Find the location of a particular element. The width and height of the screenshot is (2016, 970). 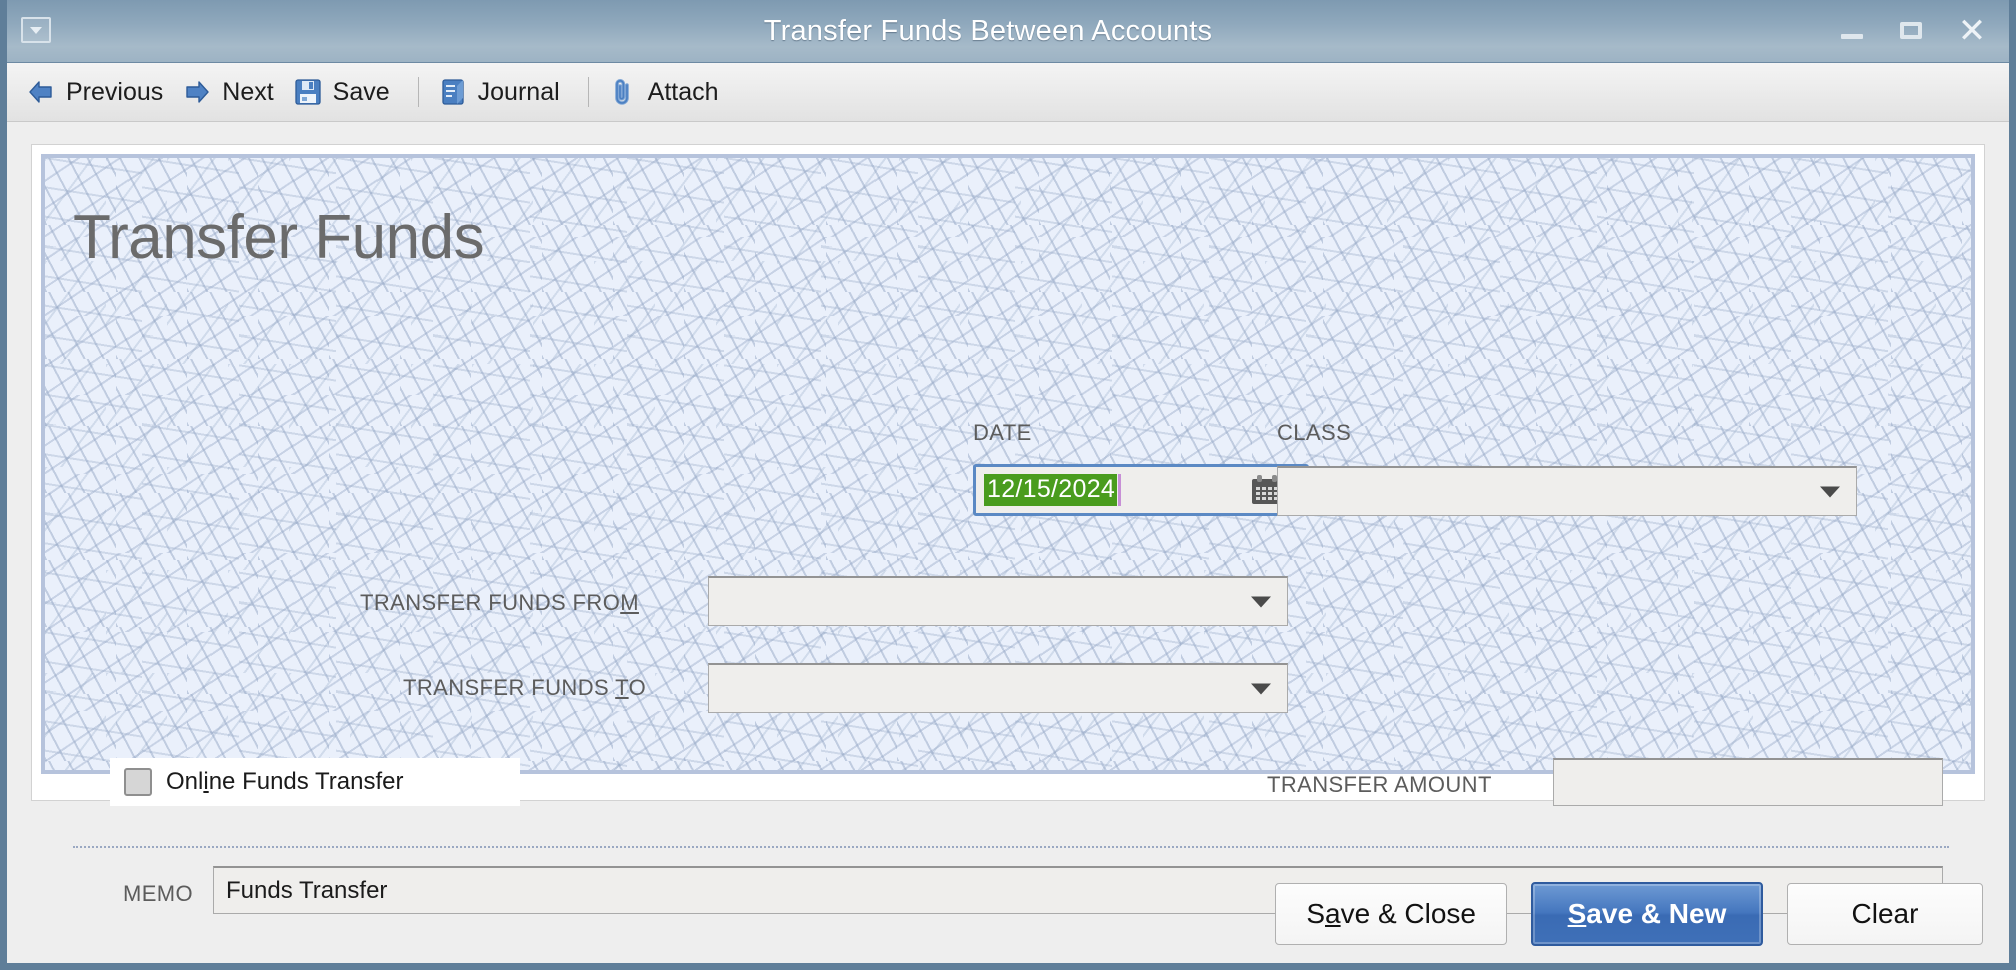

transfer-to-label: TRANSFER FUNDS TO is located at coordinates (524, 688).